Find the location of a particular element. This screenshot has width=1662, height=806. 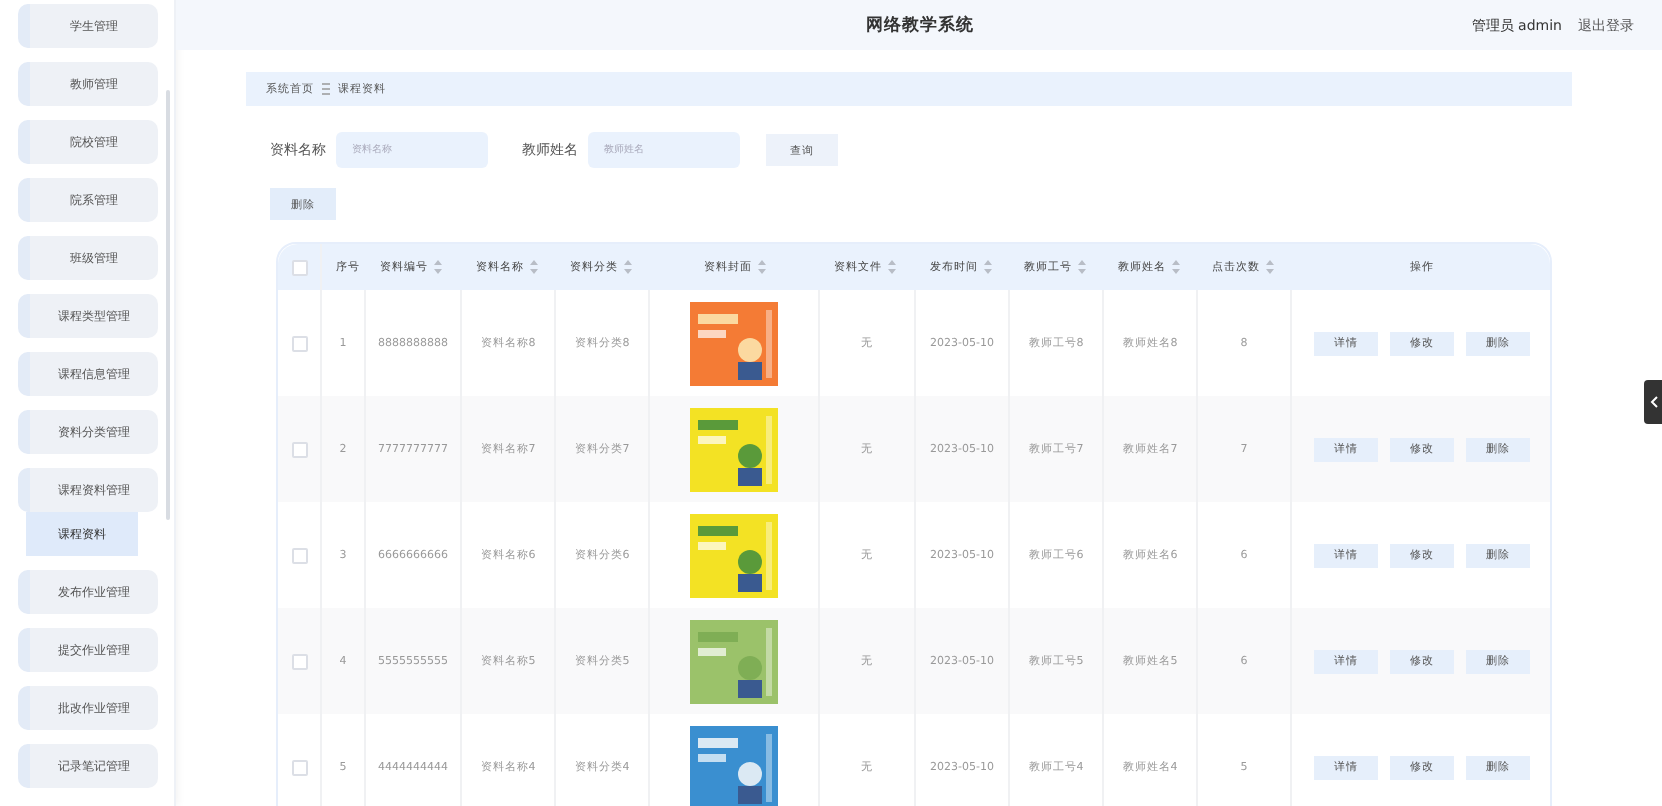

app-title: 网络教学系统 is located at coordinates (920, 25).